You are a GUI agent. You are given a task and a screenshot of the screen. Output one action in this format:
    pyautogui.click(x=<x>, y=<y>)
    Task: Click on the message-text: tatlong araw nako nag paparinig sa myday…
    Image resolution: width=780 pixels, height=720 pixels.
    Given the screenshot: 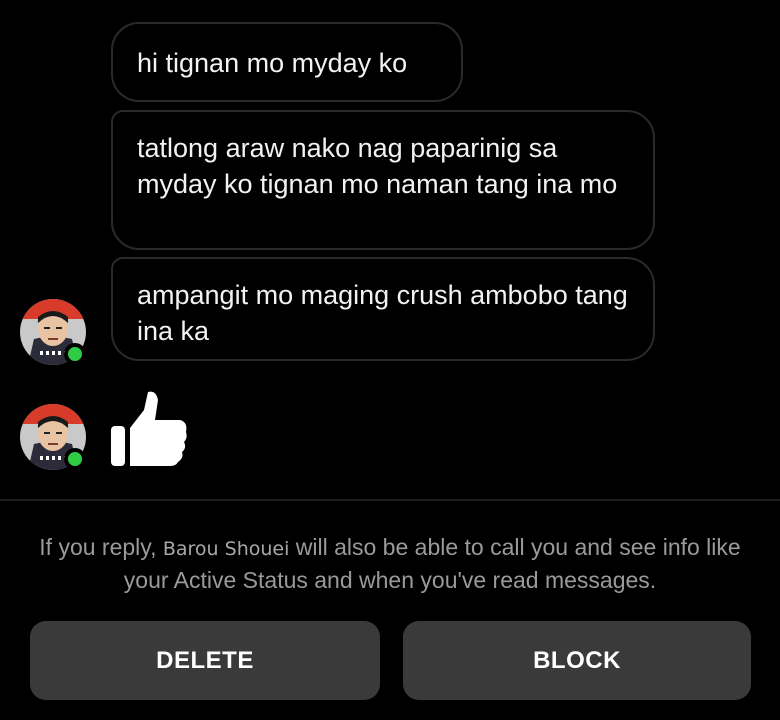 What is the action you would take?
    pyautogui.click(x=377, y=166)
    